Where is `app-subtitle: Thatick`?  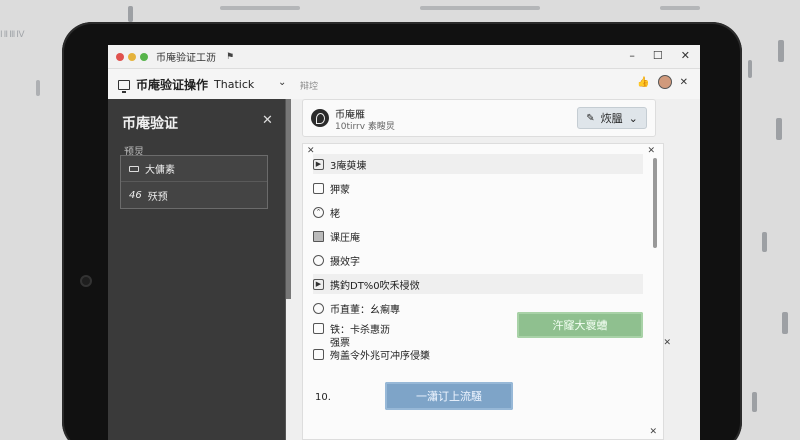 app-subtitle: Thatick is located at coordinates (234, 84).